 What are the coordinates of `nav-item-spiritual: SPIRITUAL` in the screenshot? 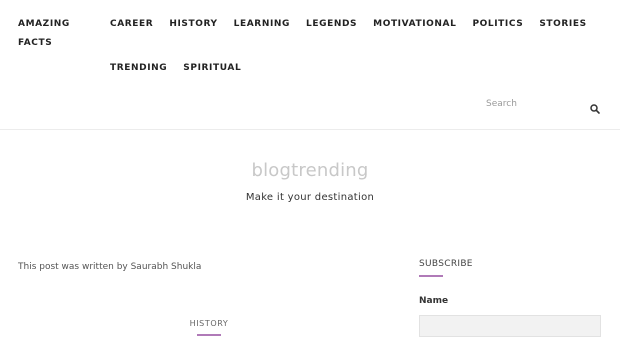 It's located at (212, 68).